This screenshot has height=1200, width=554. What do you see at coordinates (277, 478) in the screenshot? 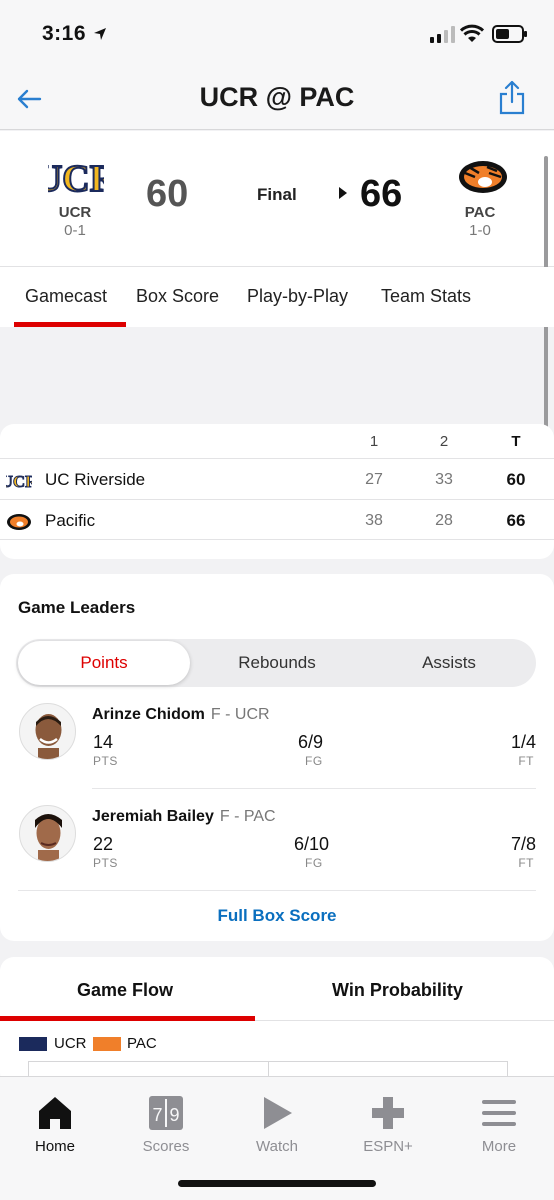
I see `linescore-row-ucr: UCR UC Riverside 27 33 60` at bounding box center [277, 478].